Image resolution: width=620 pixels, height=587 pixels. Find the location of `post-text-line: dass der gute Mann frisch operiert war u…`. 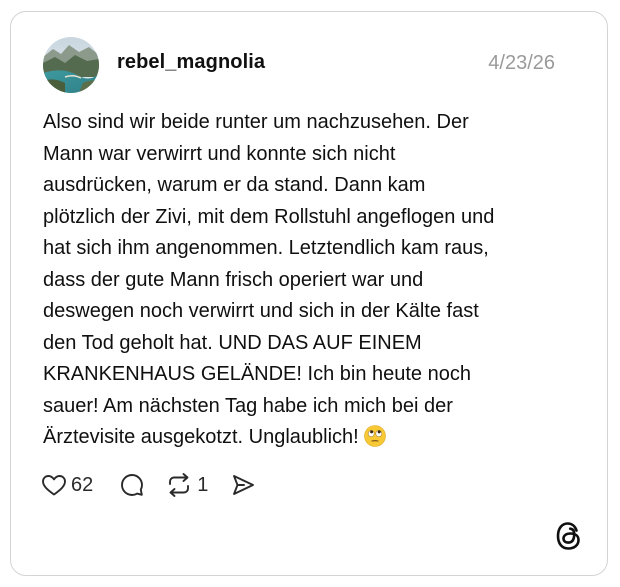

post-text-line: dass der gute Mann frisch operiert war u… is located at coordinates (233, 279).